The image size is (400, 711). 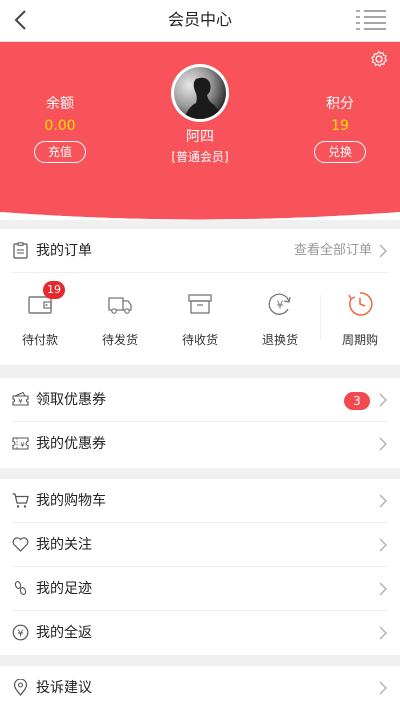 What do you see at coordinates (64, 688) in the screenshot?
I see `row-label: 投诉建议` at bounding box center [64, 688].